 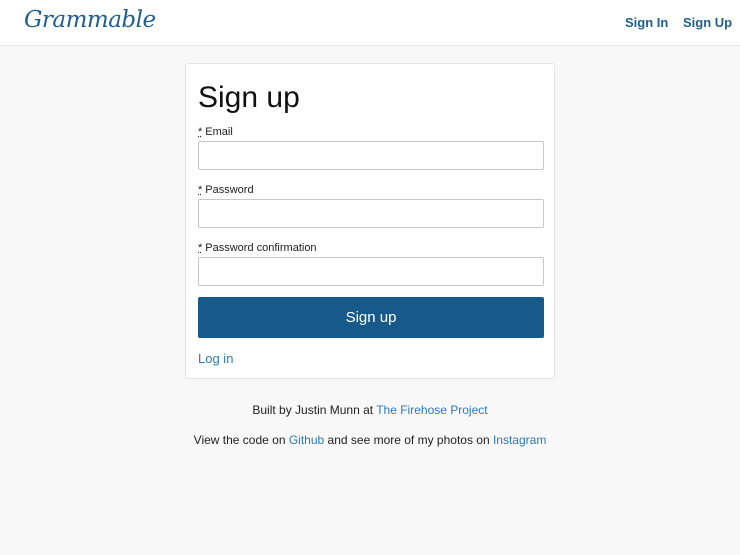 I want to click on email-label-text: Email, so click(x=219, y=132).